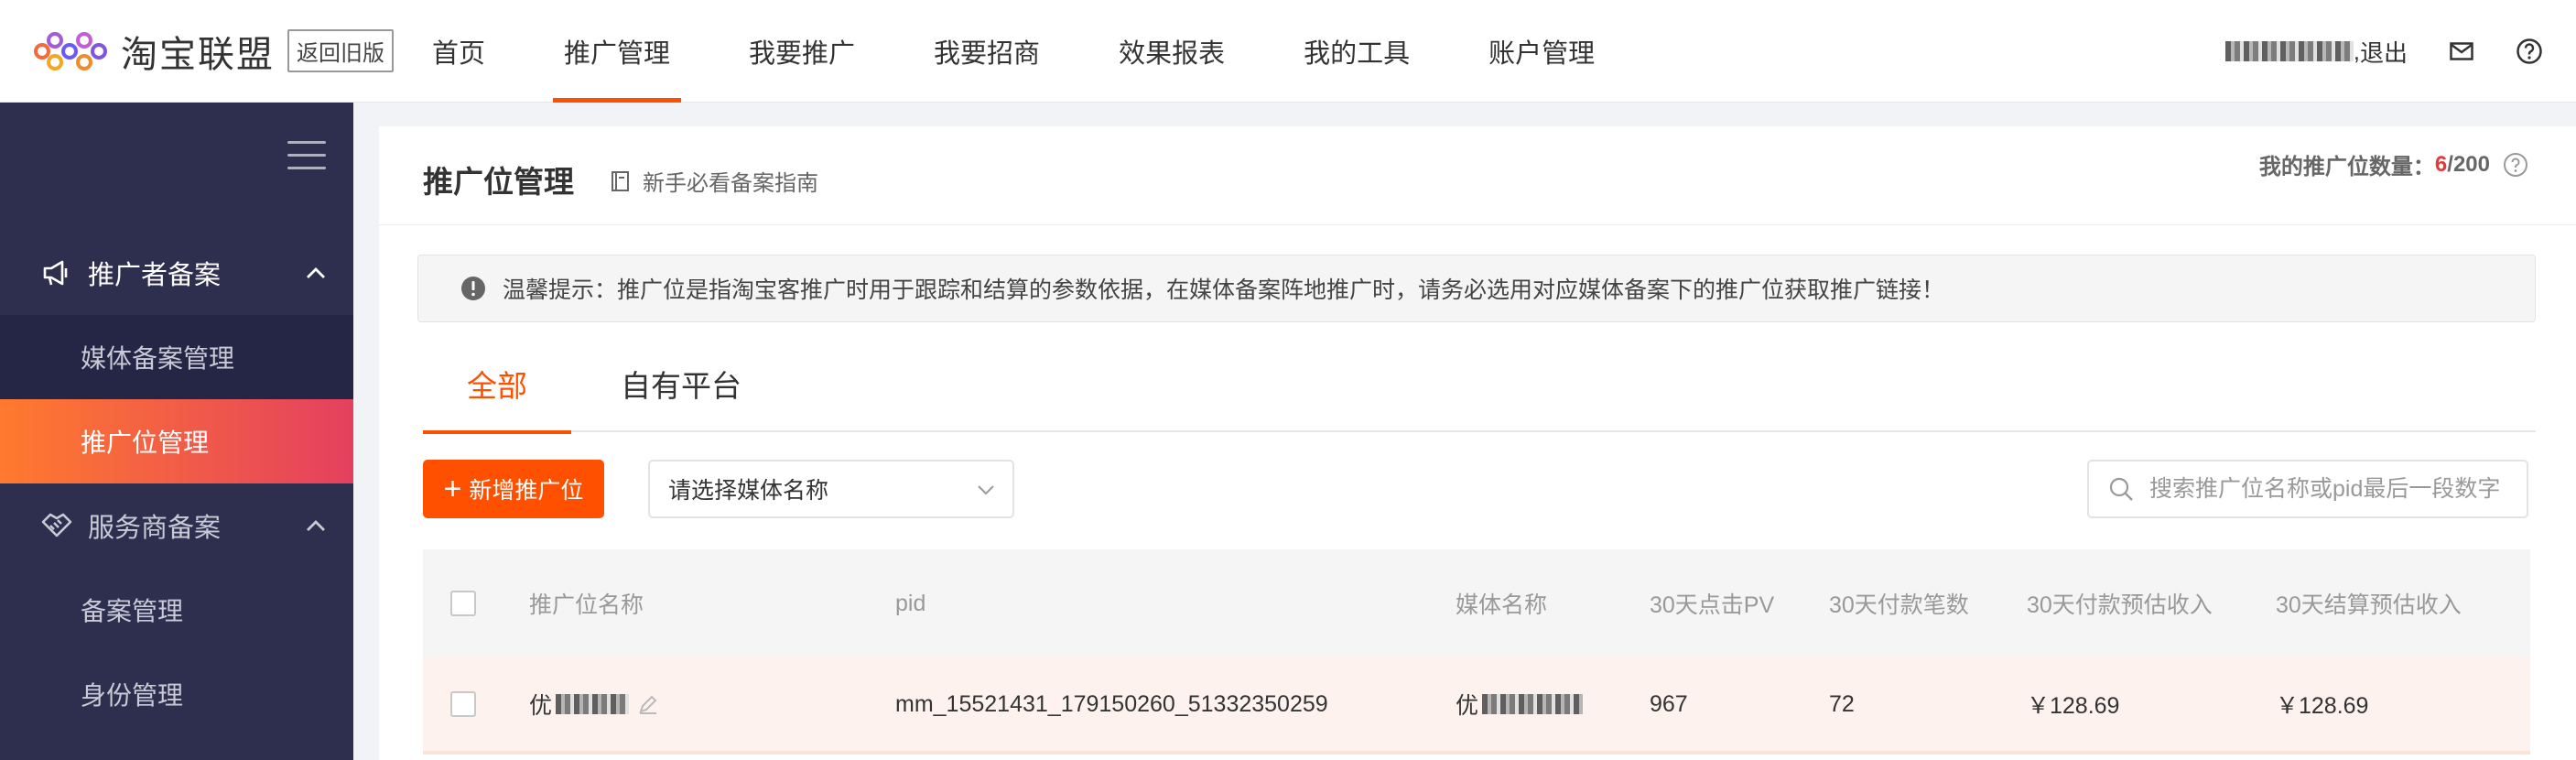 The height and width of the screenshot is (760, 2576). I want to click on sidebar-item-filing-management: 备案管理, so click(177, 610).